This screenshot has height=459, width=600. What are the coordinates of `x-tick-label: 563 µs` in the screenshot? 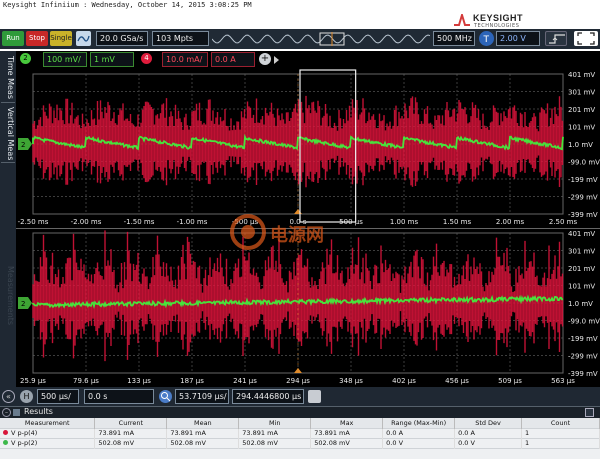 It's located at (563, 381).